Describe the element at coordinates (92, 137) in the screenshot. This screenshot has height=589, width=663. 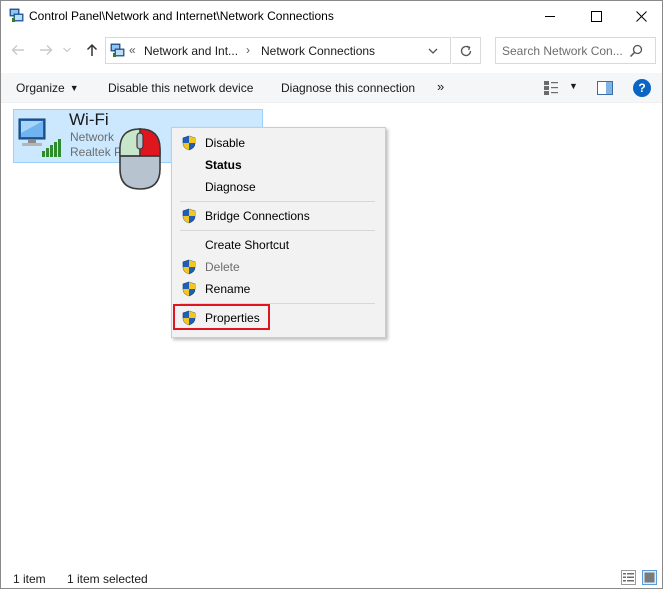
I see `connection-status: Network` at that location.